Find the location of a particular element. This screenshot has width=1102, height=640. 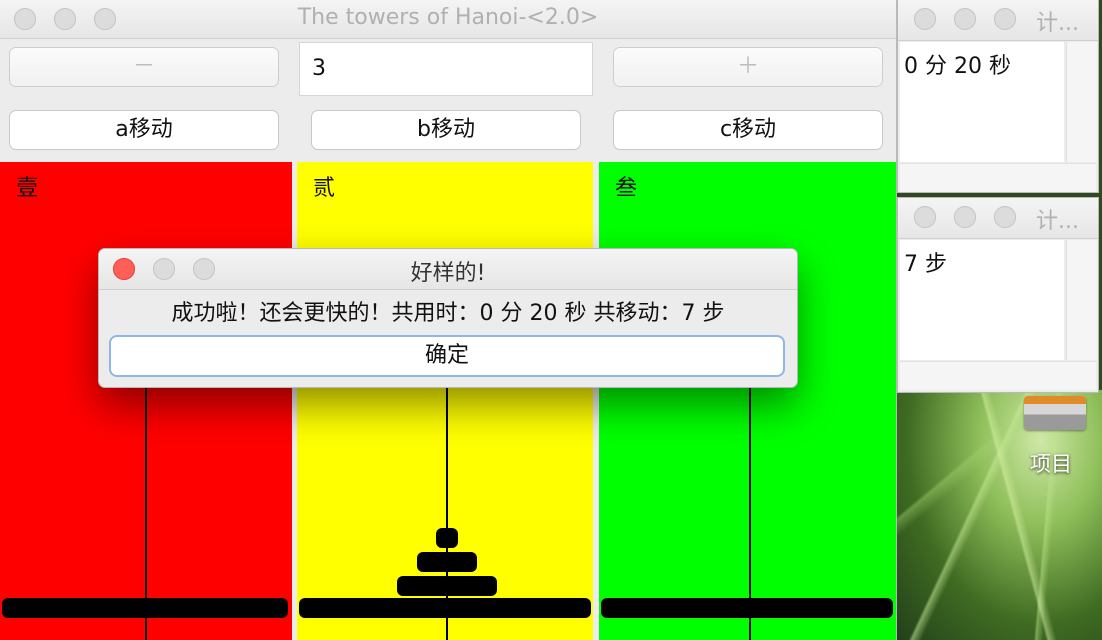

step-count-text: 7 步 is located at coordinates (982, 300).